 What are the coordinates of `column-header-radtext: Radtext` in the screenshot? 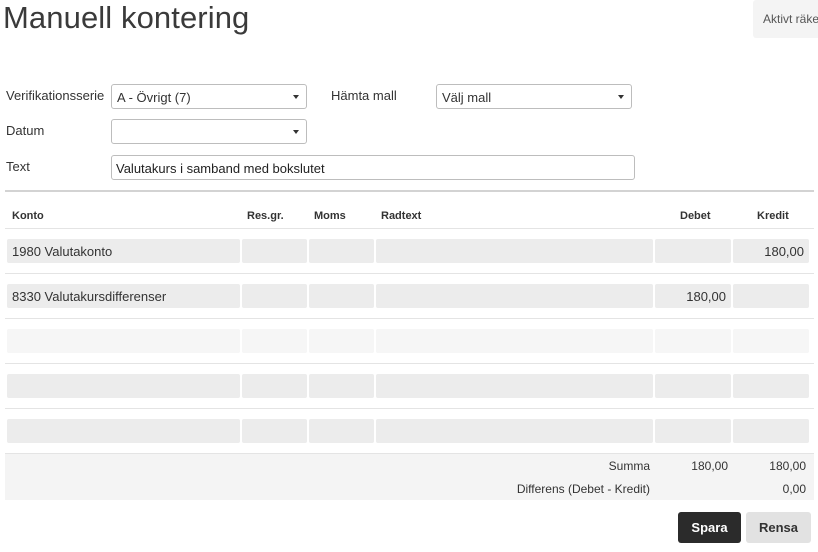 It's located at (401, 216).